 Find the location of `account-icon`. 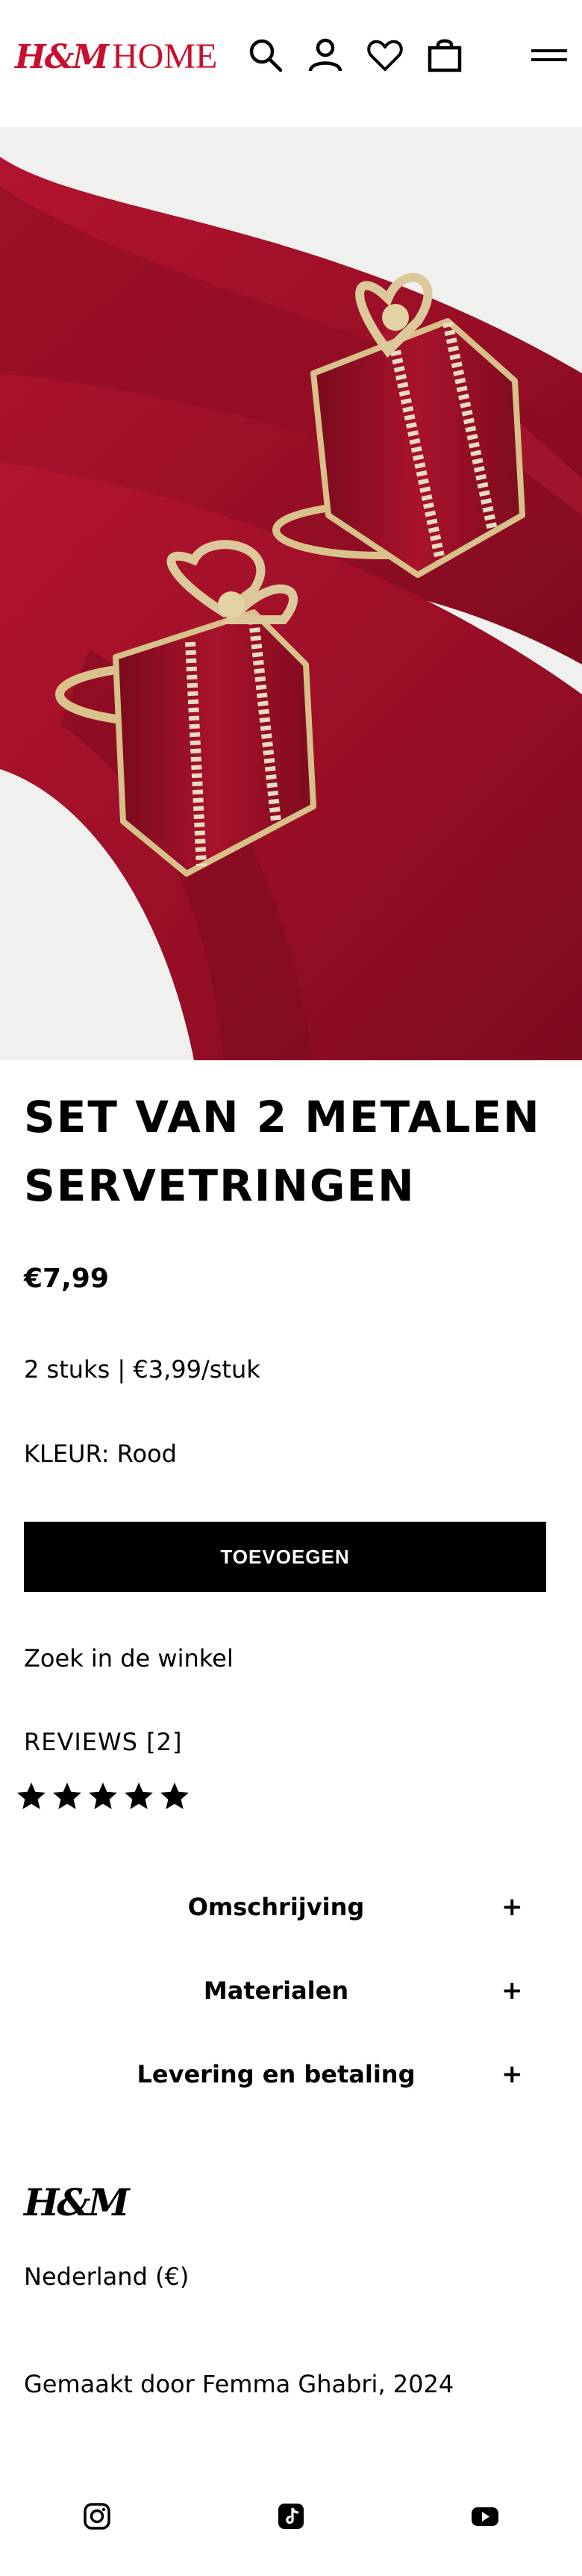

account-icon is located at coordinates (325, 55).